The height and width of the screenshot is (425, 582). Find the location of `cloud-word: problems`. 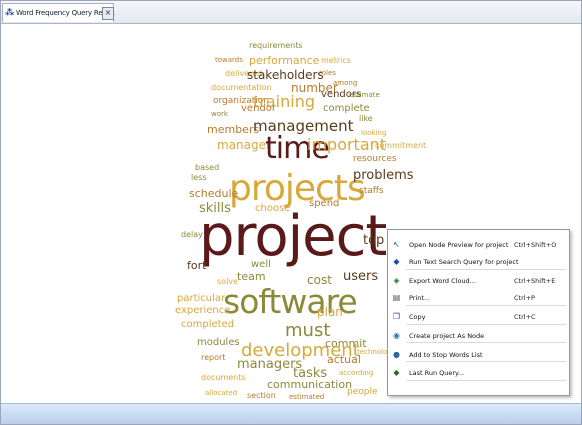

cloud-word: problems is located at coordinates (383, 175).